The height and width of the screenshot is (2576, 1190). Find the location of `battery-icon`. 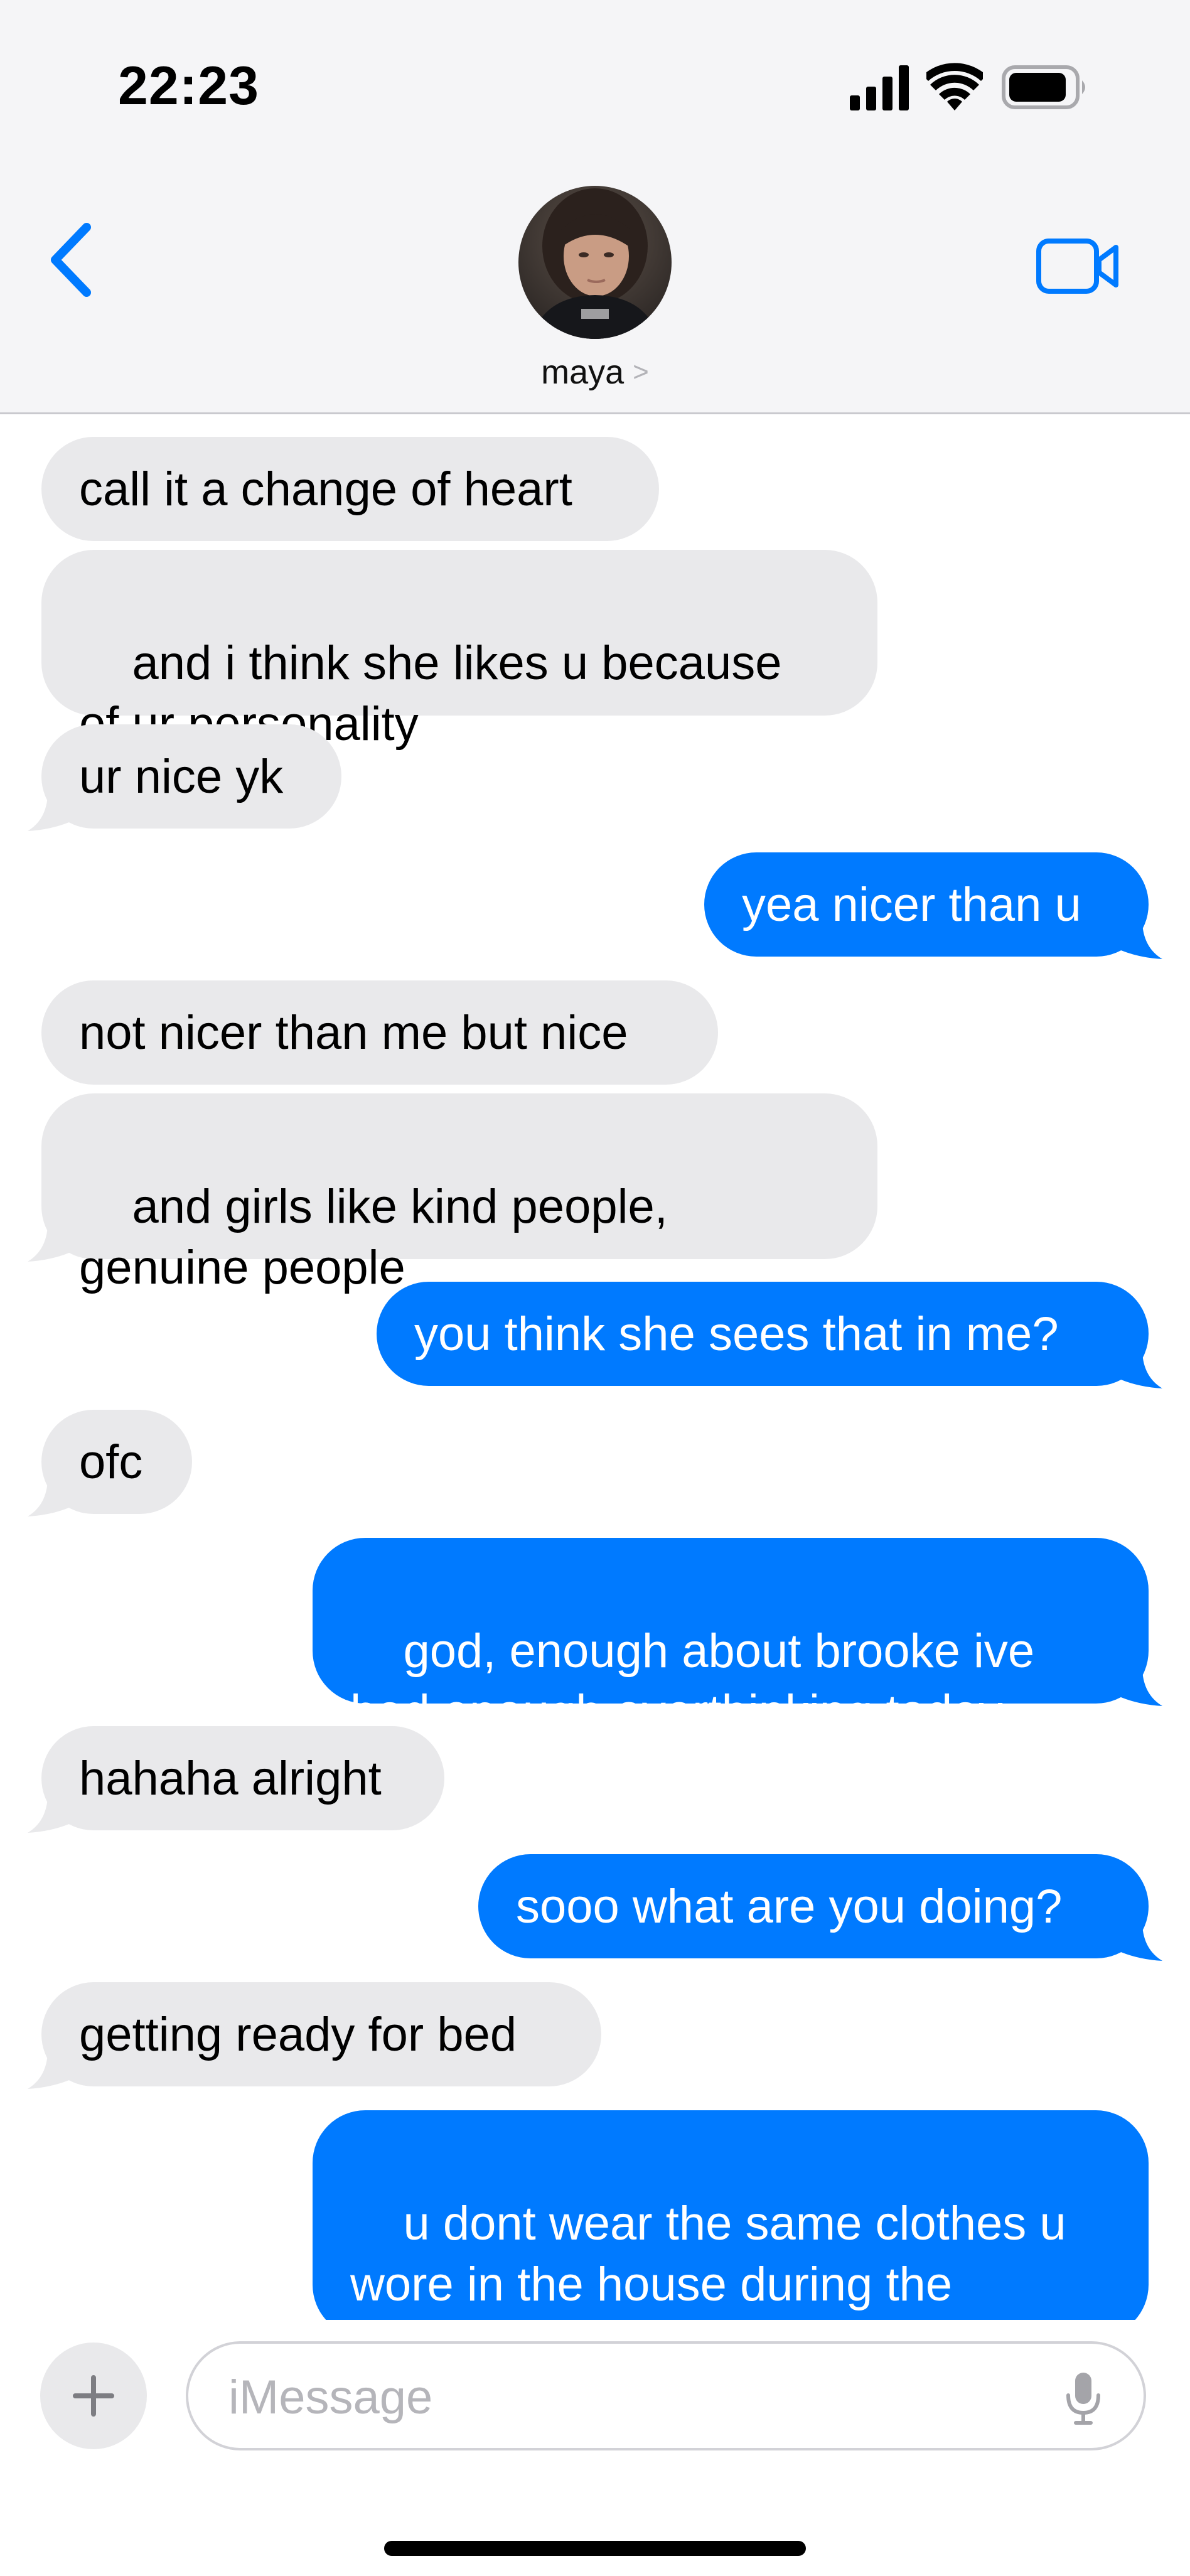

battery-icon is located at coordinates (1043, 87).